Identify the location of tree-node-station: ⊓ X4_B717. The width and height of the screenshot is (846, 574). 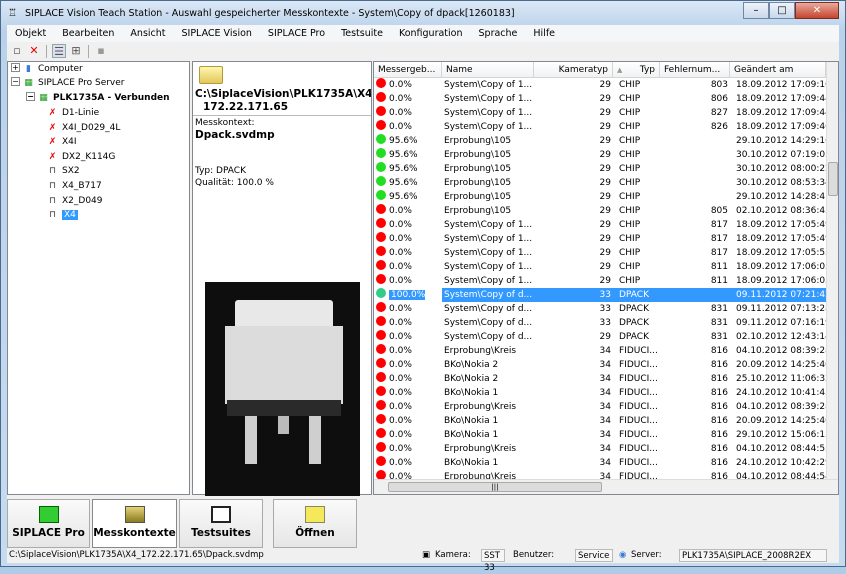
(74, 186).